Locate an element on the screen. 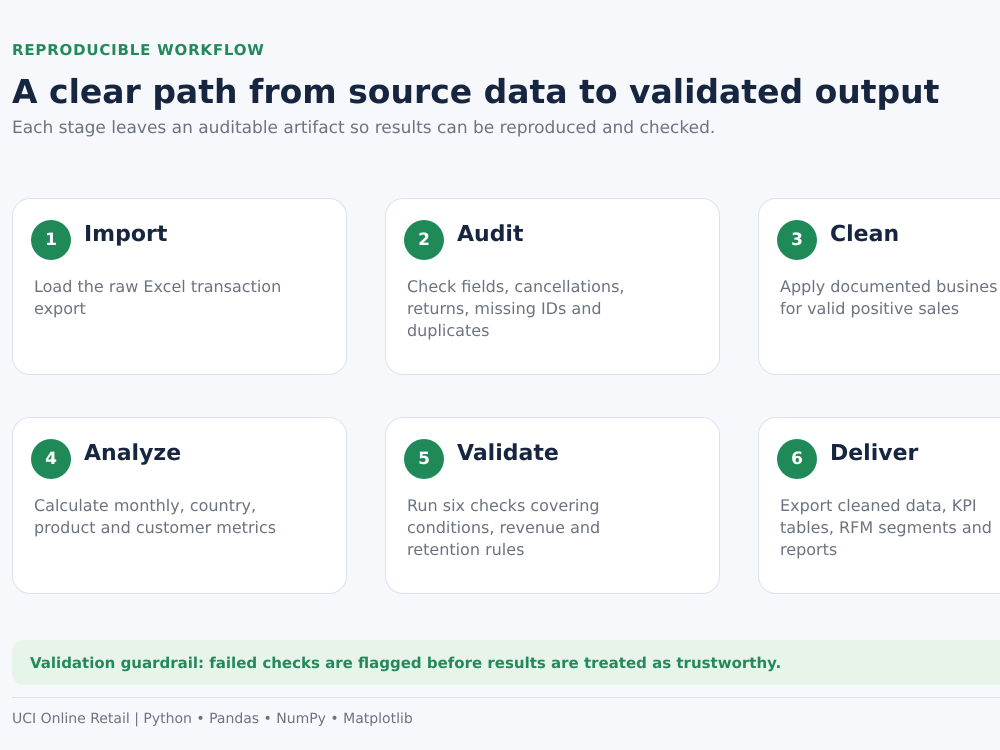 The height and width of the screenshot is (750, 1000). guardrail-banner: Validation guardrail: failed checks are flagged before results are treated as trustworthy. is located at coordinates (506, 662).